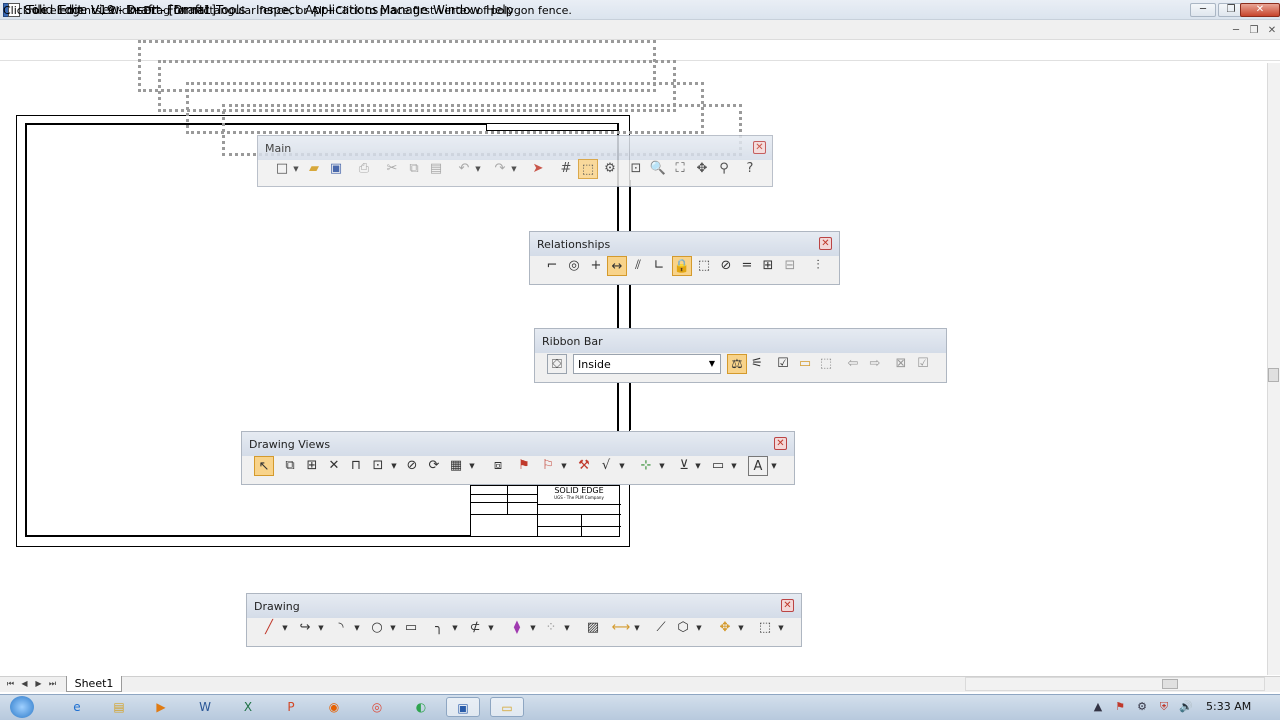  Describe the element at coordinates (491, 628) in the screenshot. I see `trim-dropdown-icon: ▼` at that location.